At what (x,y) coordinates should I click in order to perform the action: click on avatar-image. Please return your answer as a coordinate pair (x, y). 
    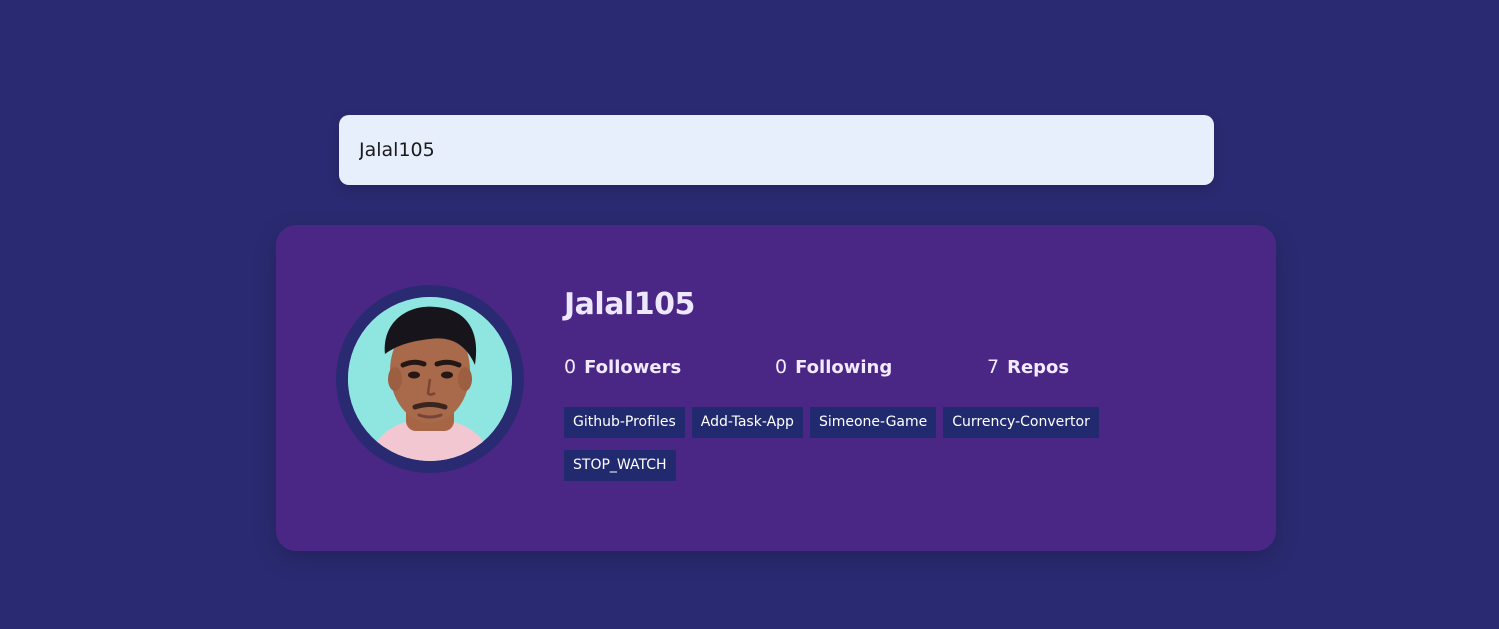
    Looking at the image, I should click on (430, 379).